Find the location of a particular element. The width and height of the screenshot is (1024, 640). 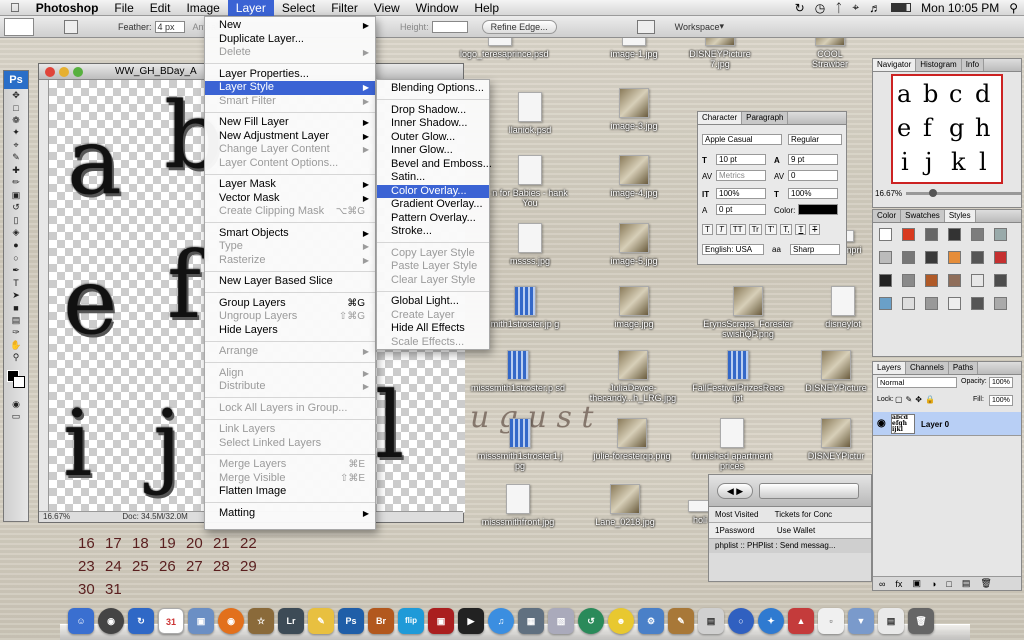

stickies-icon: ▫ is located at coordinates (831, 621).